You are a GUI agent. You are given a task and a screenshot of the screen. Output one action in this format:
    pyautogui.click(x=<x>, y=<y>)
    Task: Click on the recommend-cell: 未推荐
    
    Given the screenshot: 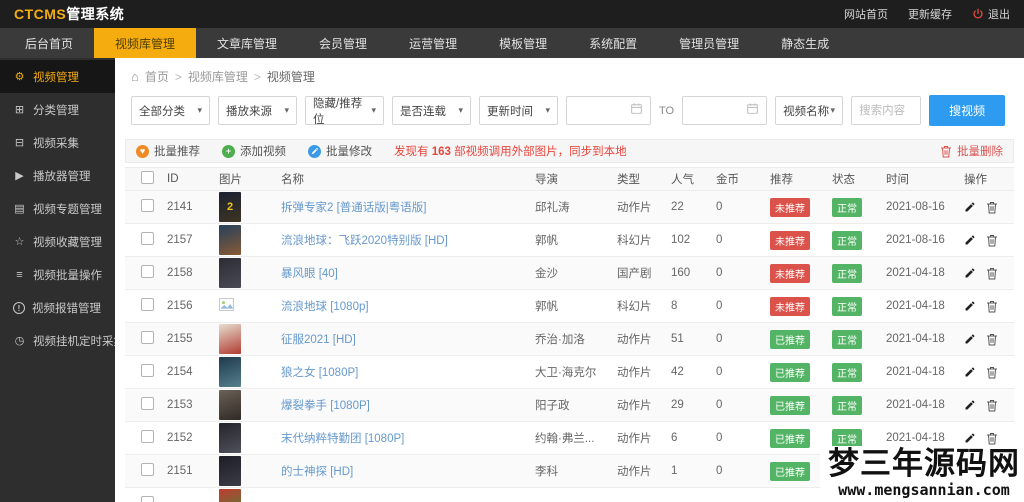 What is the action you would take?
    pyautogui.click(x=801, y=240)
    